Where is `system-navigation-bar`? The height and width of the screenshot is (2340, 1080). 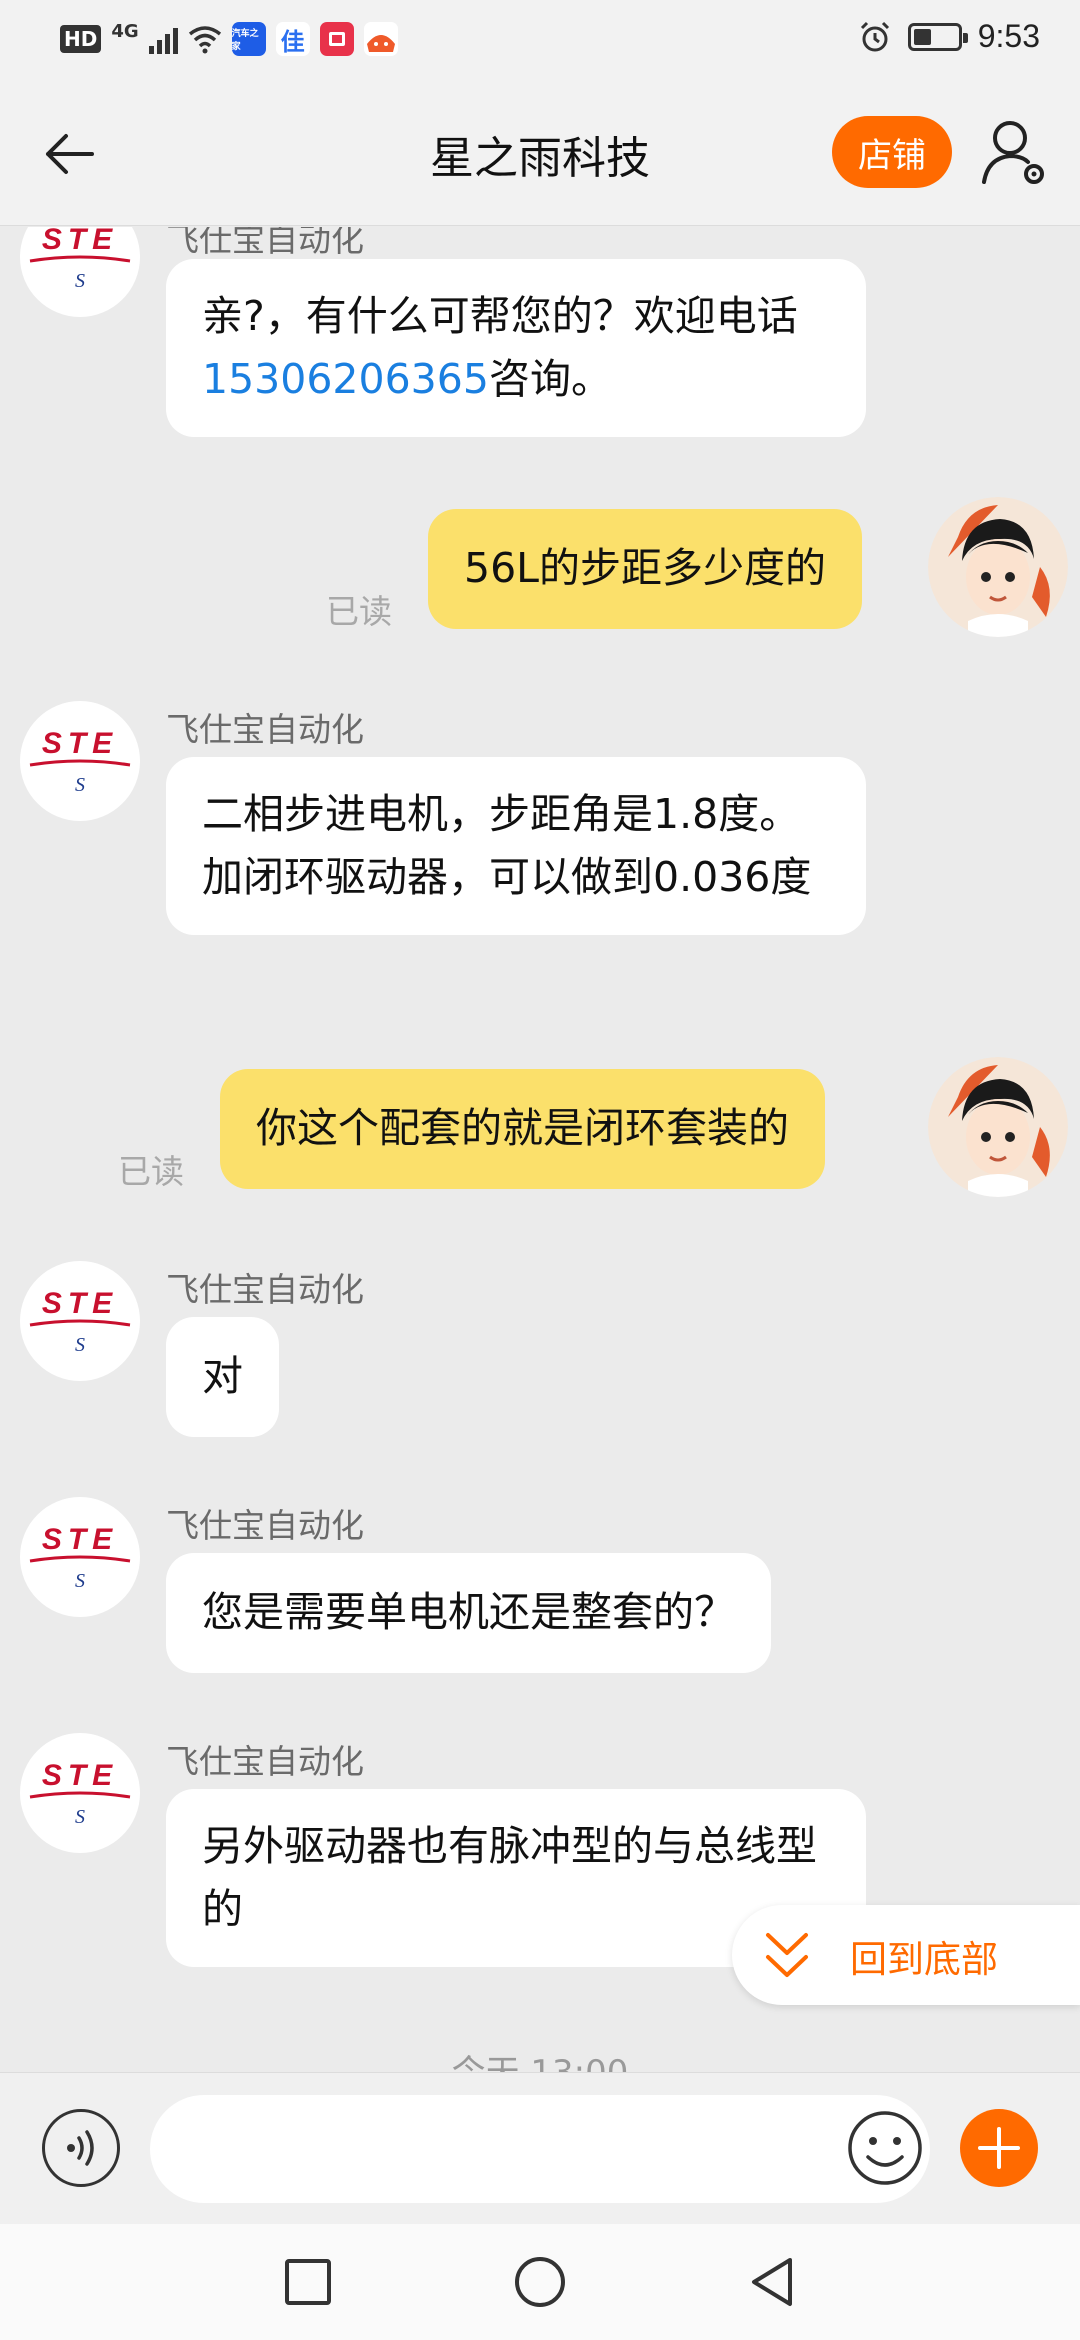
system-navigation-bar is located at coordinates (540, 2282).